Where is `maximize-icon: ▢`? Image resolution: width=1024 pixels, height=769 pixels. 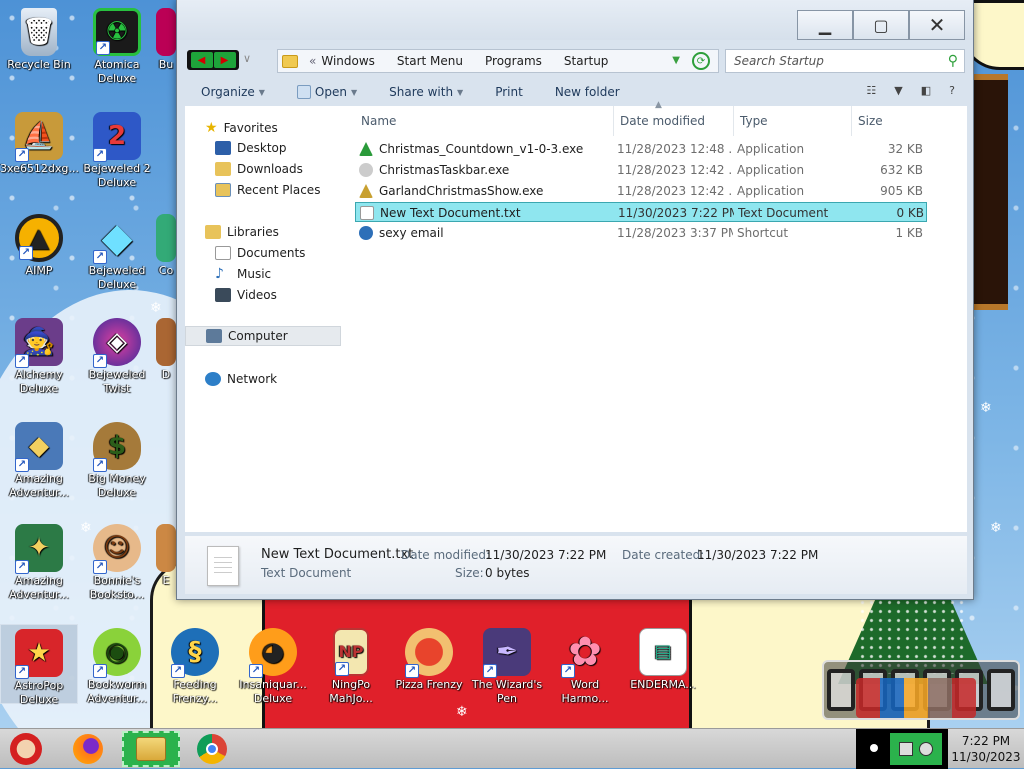 maximize-icon: ▢ is located at coordinates (881, 25).